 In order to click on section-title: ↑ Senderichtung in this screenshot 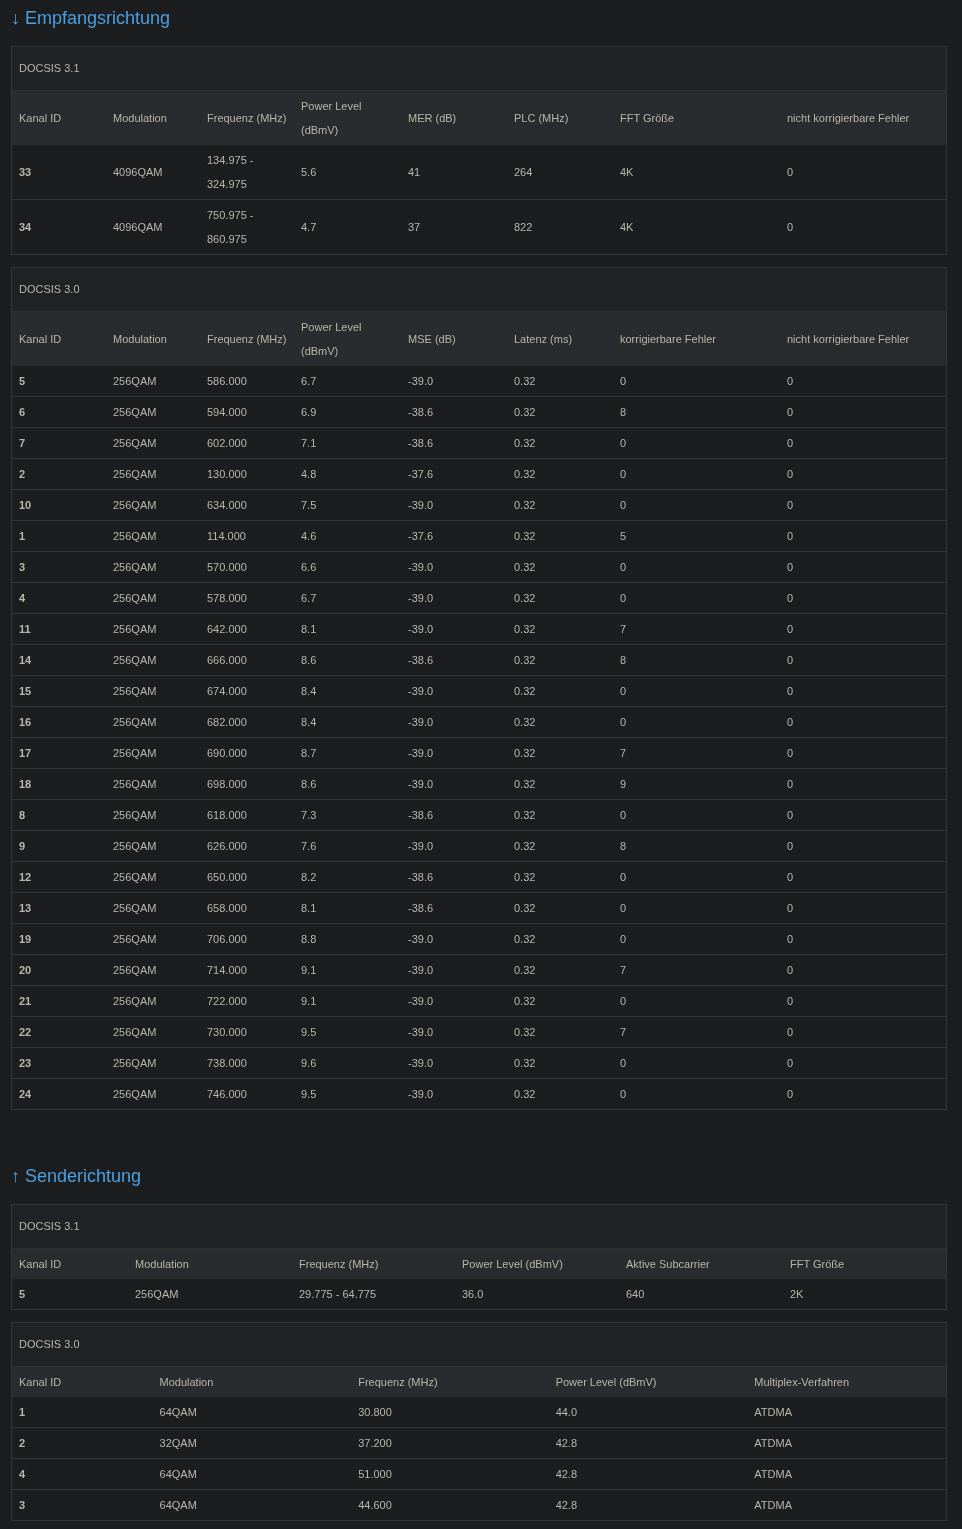, I will do `click(76, 1176)`.